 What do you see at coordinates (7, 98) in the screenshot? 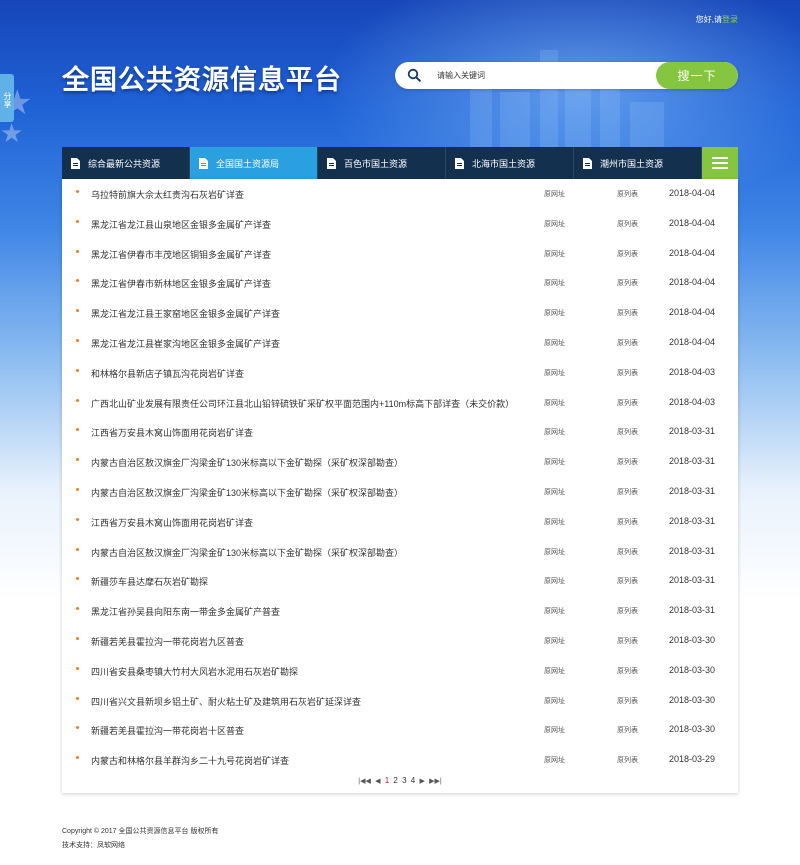
I see `share-tab: 分享` at bounding box center [7, 98].